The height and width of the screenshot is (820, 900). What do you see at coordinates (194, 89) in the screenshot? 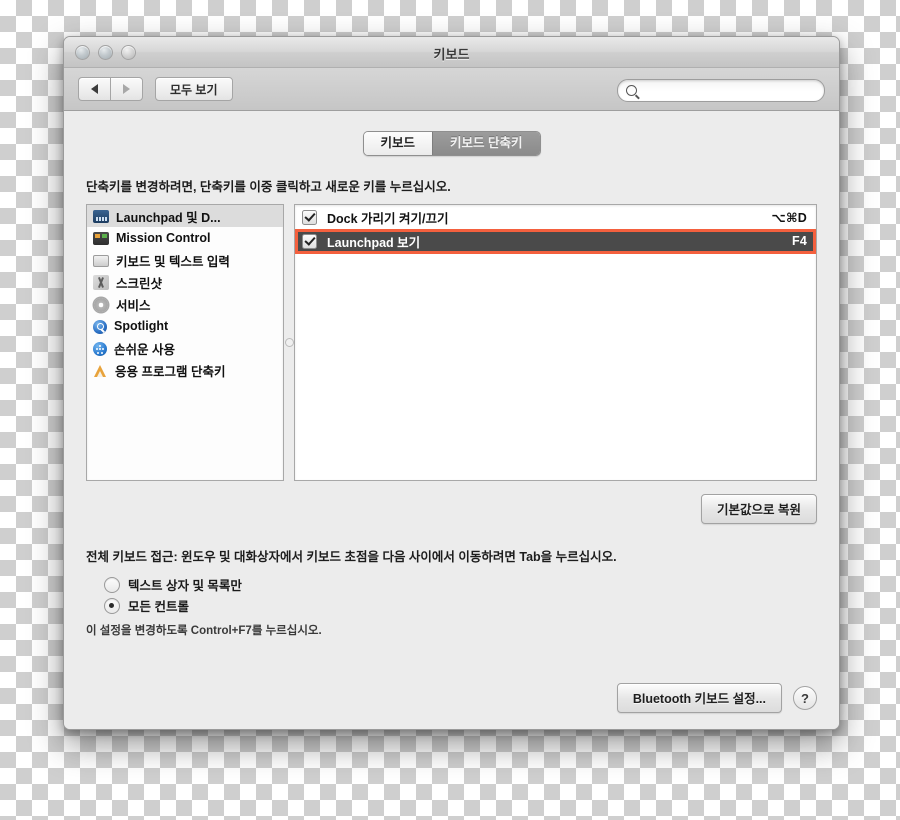
I see `show-all-button: 모두 보기` at bounding box center [194, 89].